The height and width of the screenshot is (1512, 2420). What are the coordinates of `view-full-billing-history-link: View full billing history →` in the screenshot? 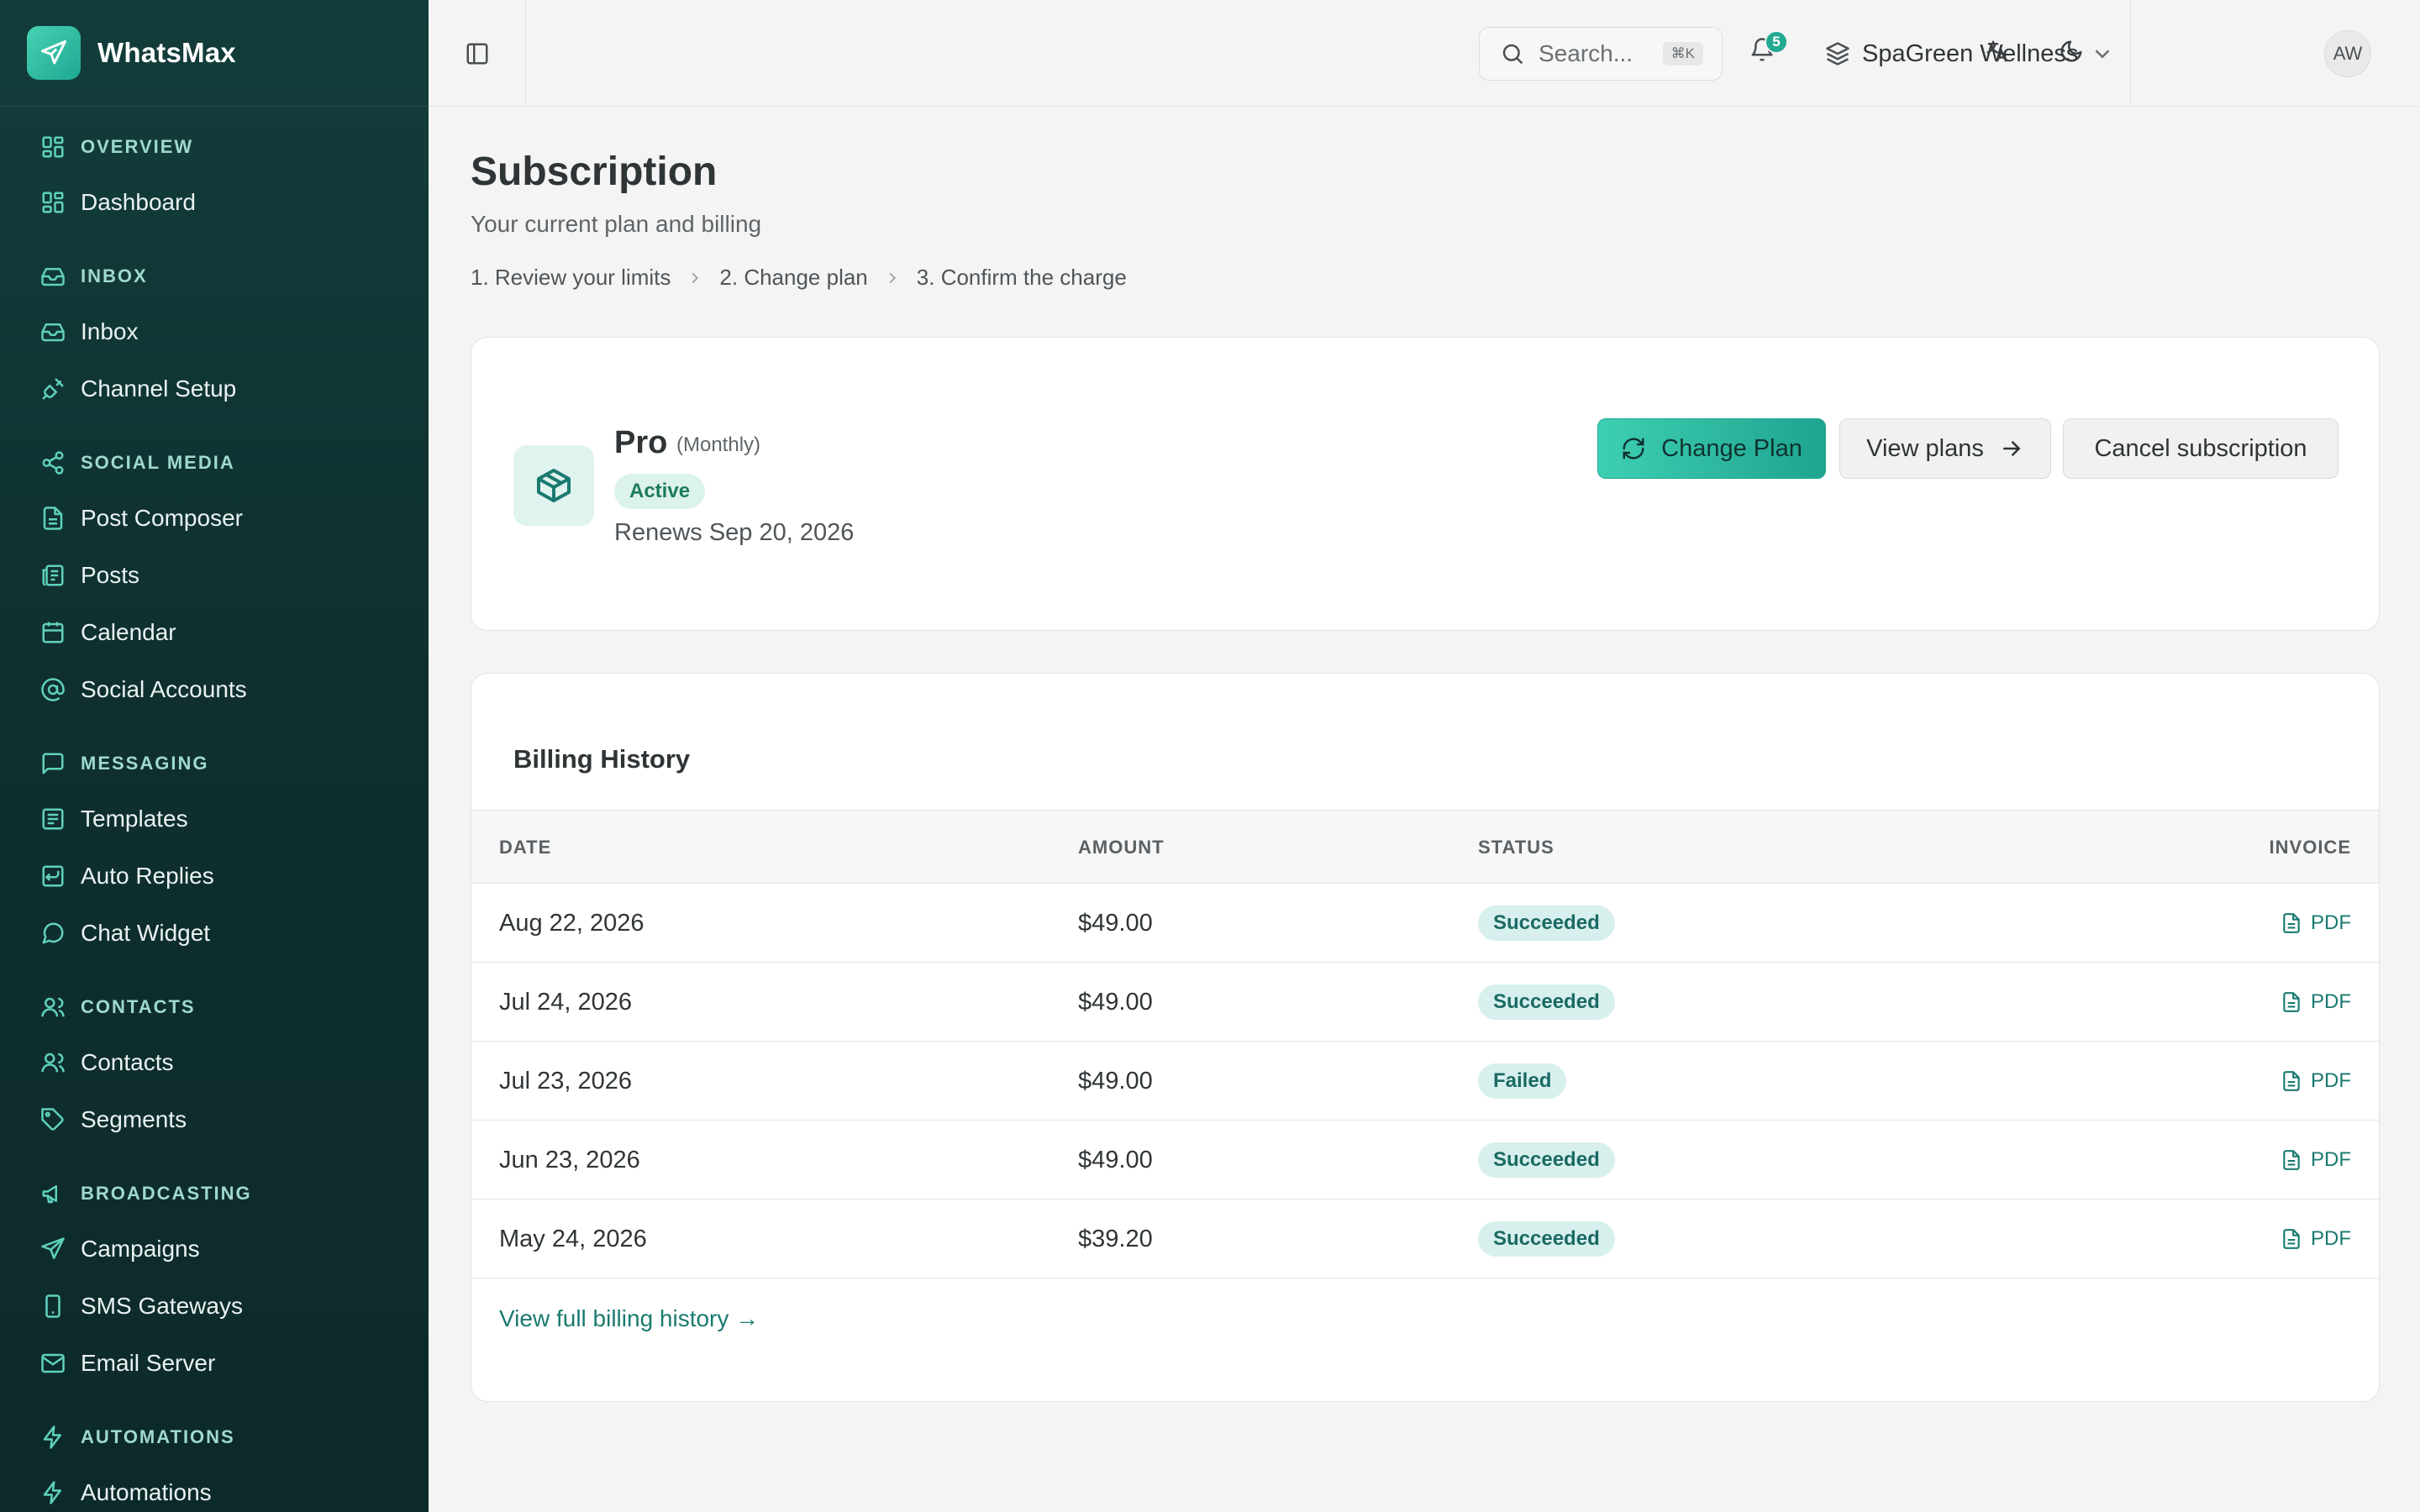 It's located at (629, 1318).